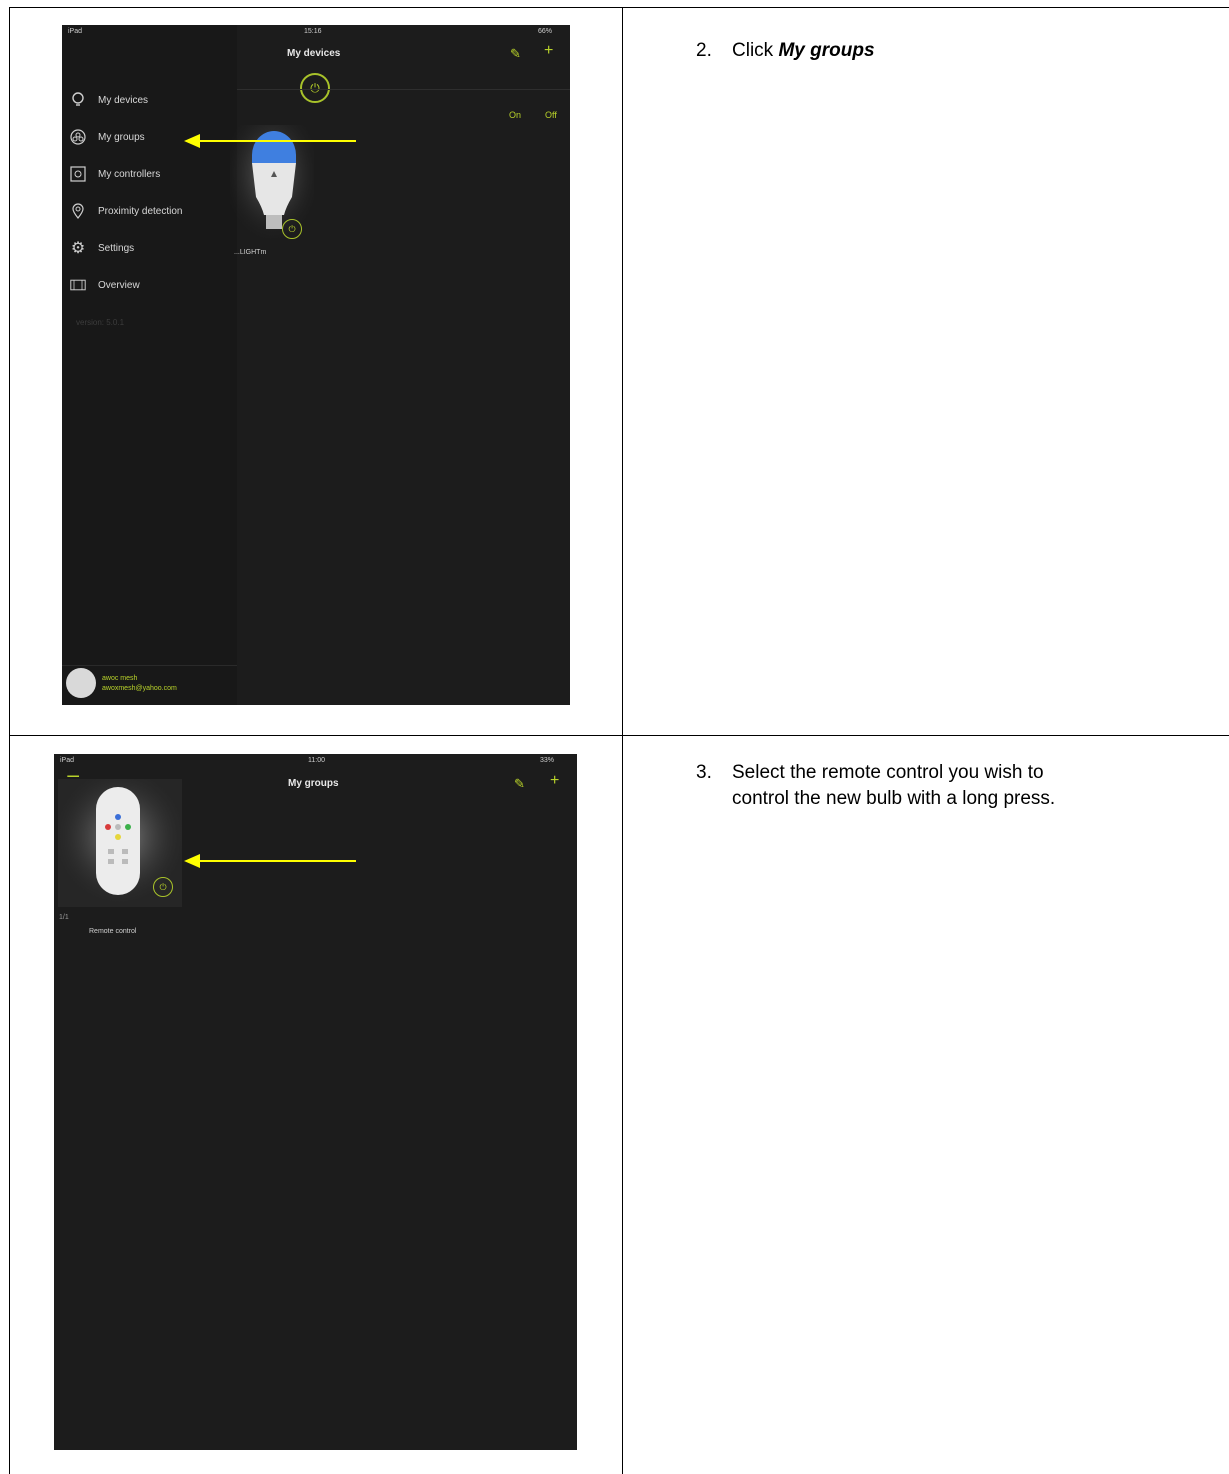 This screenshot has height=1474, width=1229. What do you see at coordinates (619, 7) in the screenshot?
I see `table-border-top` at bounding box center [619, 7].